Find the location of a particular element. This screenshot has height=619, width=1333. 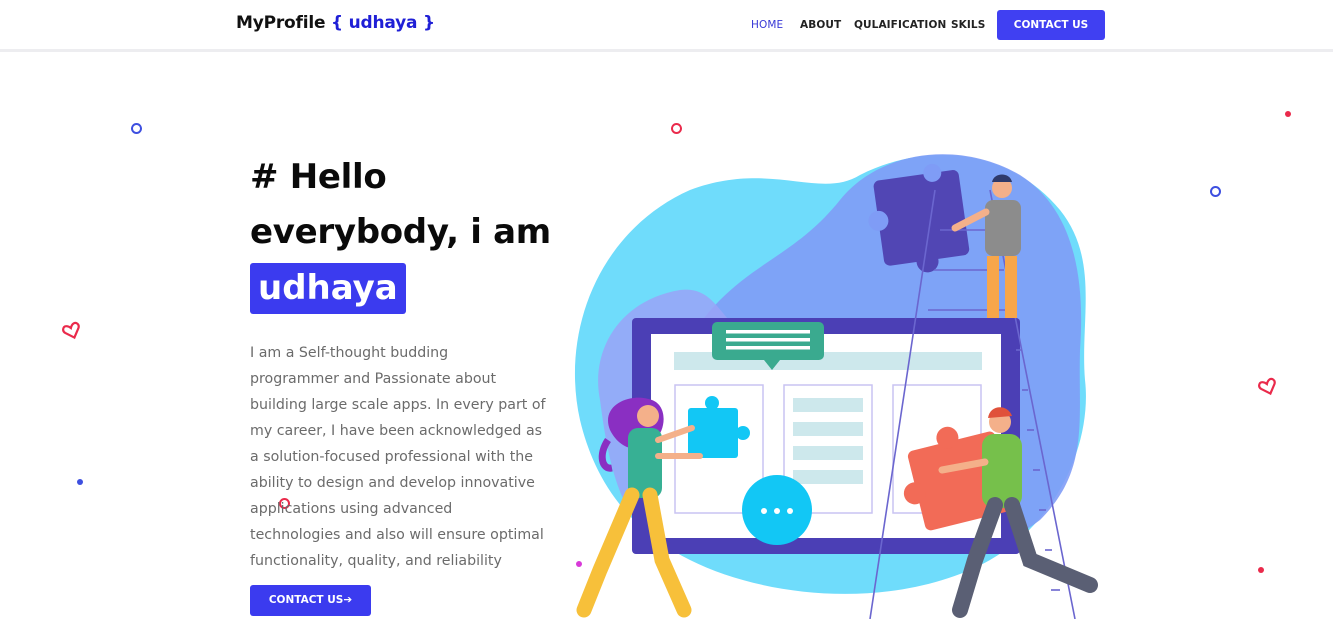

bio-line: ability to design and develop innovative is located at coordinates (392, 483).